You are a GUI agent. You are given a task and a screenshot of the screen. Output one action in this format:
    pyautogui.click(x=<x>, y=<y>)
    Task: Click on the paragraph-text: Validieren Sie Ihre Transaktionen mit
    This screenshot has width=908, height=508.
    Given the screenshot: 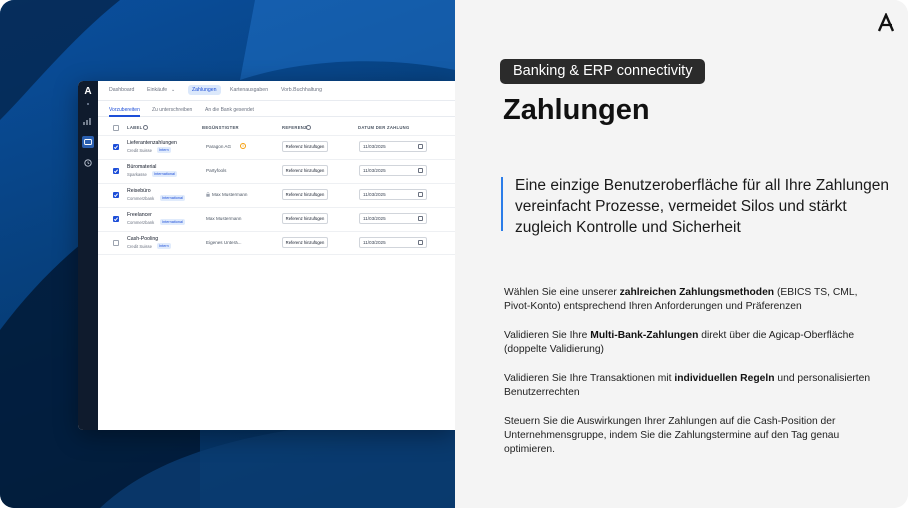 What is the action you would take?
    pyautogui.click(x=589, y=378)
    